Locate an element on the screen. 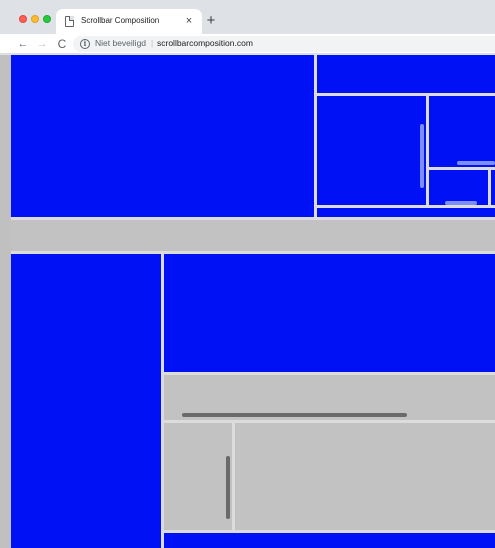 Image resolution: width=495 pixels, height=548 pixels. grey-panel-narrow is located at coordinates (198, 476).